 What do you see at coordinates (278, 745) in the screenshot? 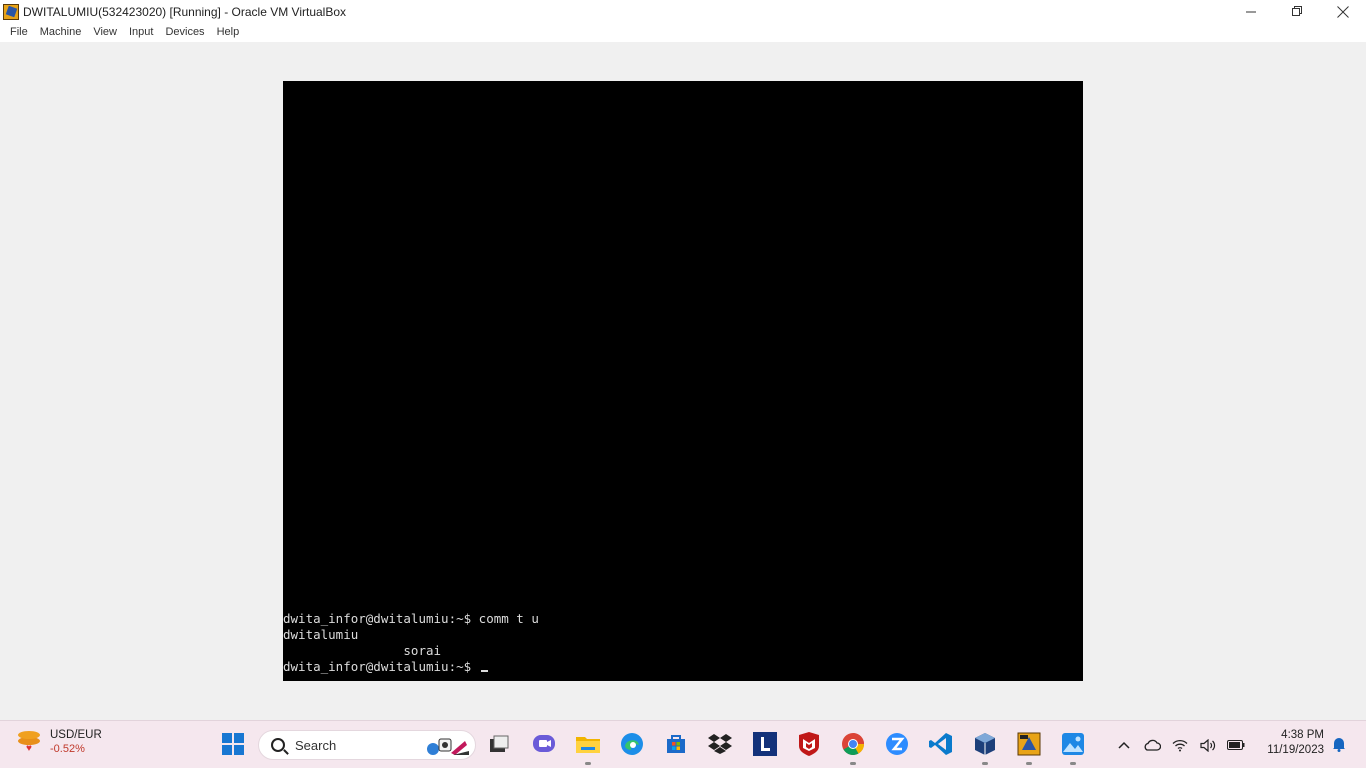
I see `search-icon` at bounding box center [278, 745].